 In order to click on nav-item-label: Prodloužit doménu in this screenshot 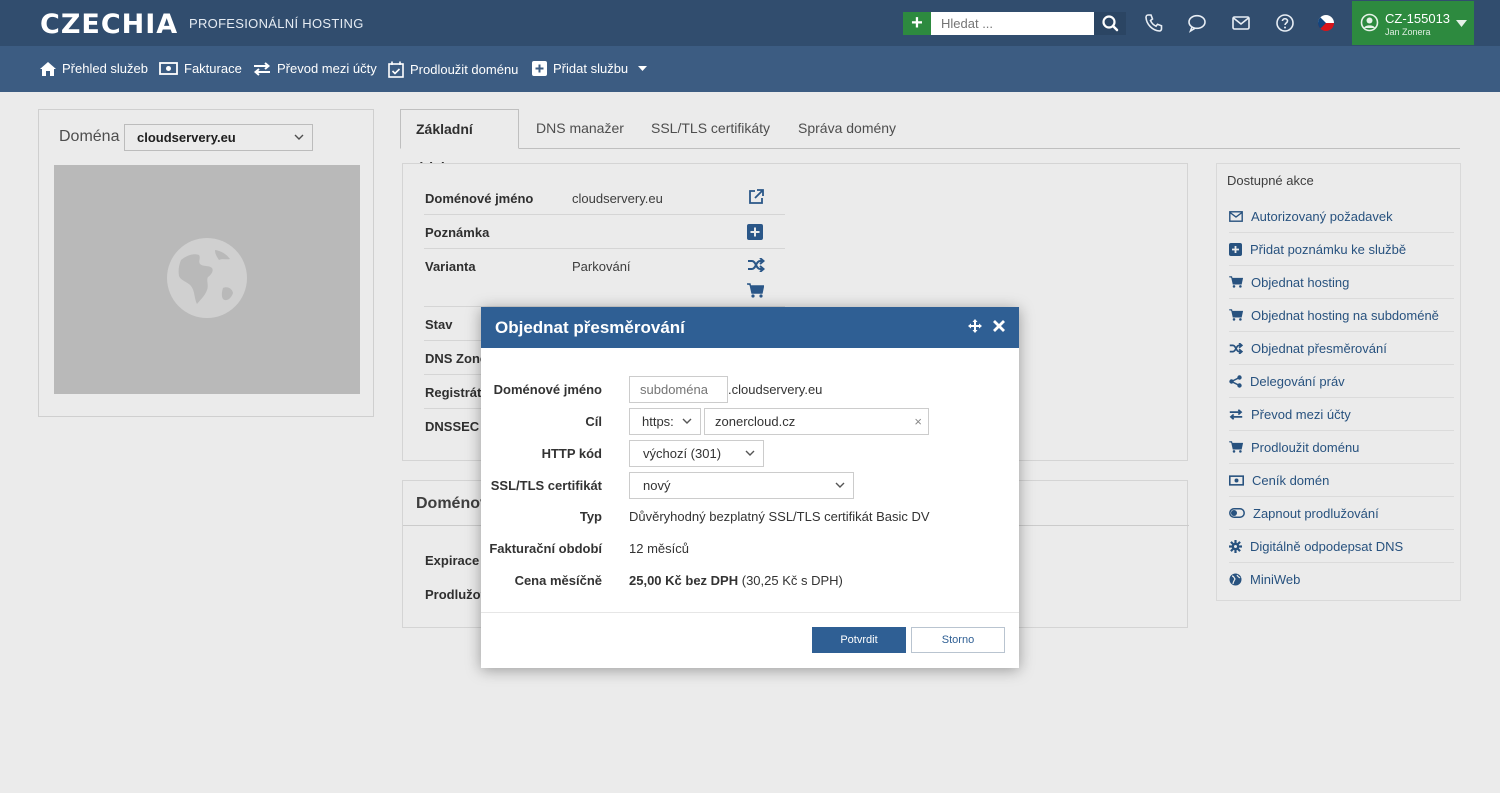, I will do `click(464, 69)`.